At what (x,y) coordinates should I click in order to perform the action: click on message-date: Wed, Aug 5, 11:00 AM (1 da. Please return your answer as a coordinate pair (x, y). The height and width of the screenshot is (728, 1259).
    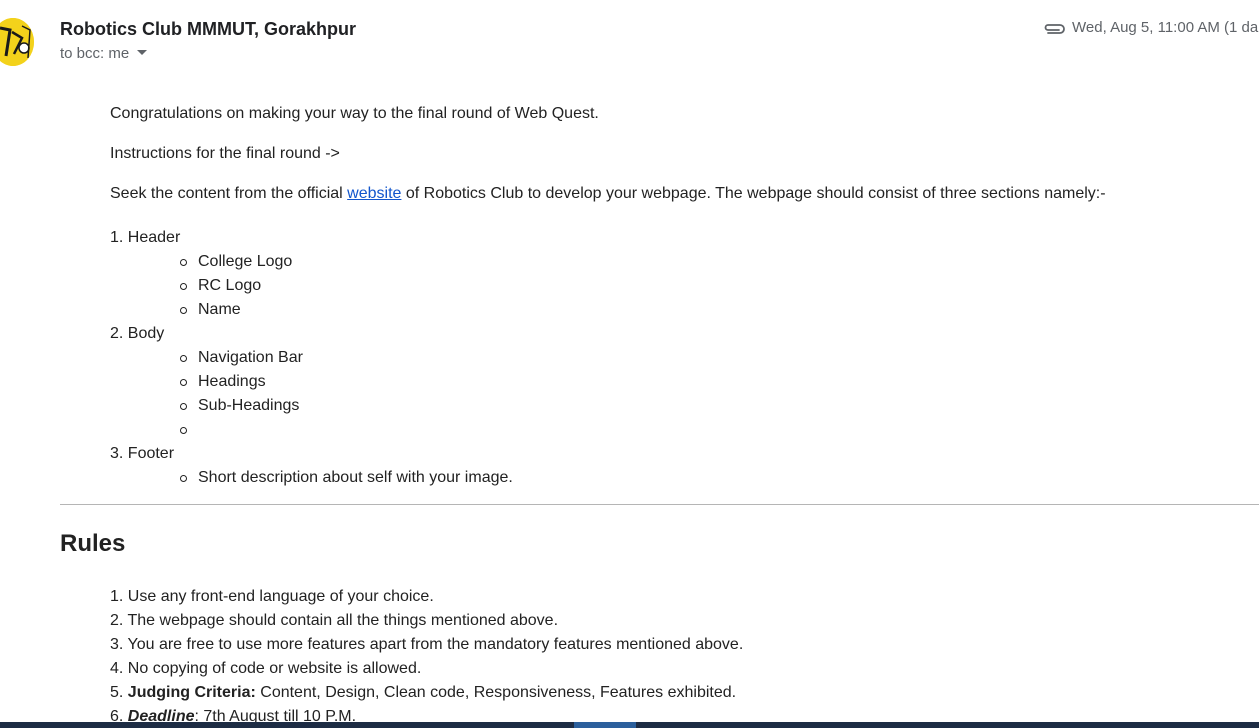
    Looking at the image, I should click on (1165, 27).